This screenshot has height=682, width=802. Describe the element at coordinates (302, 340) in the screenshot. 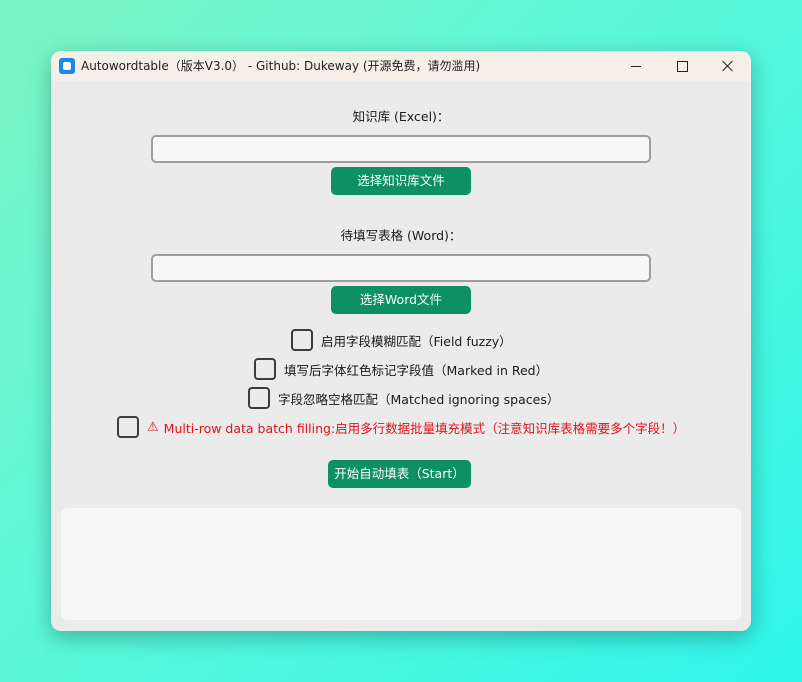

I see `fuzzy-checkbox` at that location.